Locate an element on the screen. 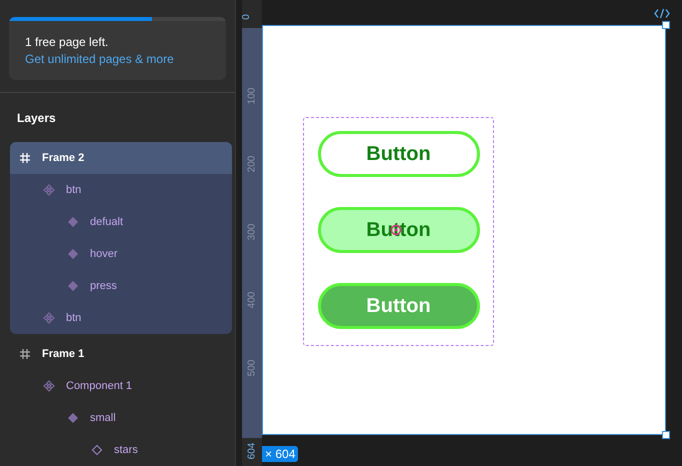 The image size is (682, 466). ruler-label: 400 is located at coordinates (252, 300).